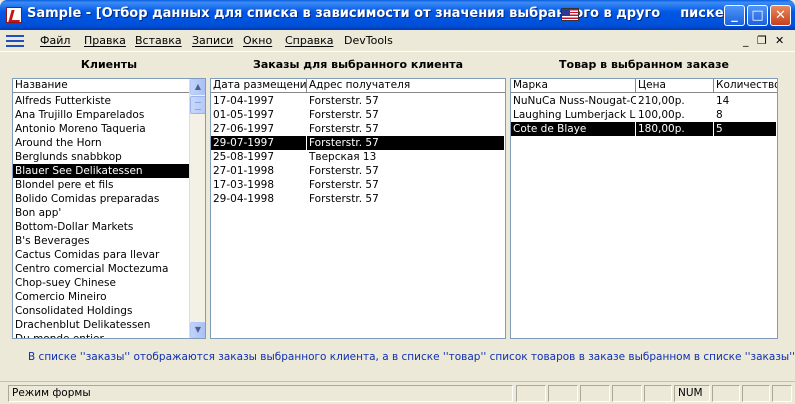  I want to click on keyboard-layout-flag-icon, so click(570, 14).